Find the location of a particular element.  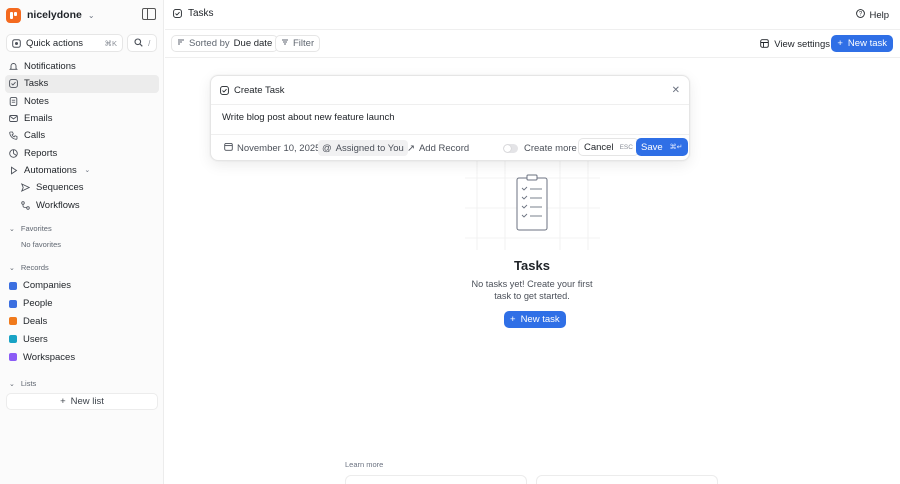

favorites-empty: No favorites is located at coordinates (41, 244).